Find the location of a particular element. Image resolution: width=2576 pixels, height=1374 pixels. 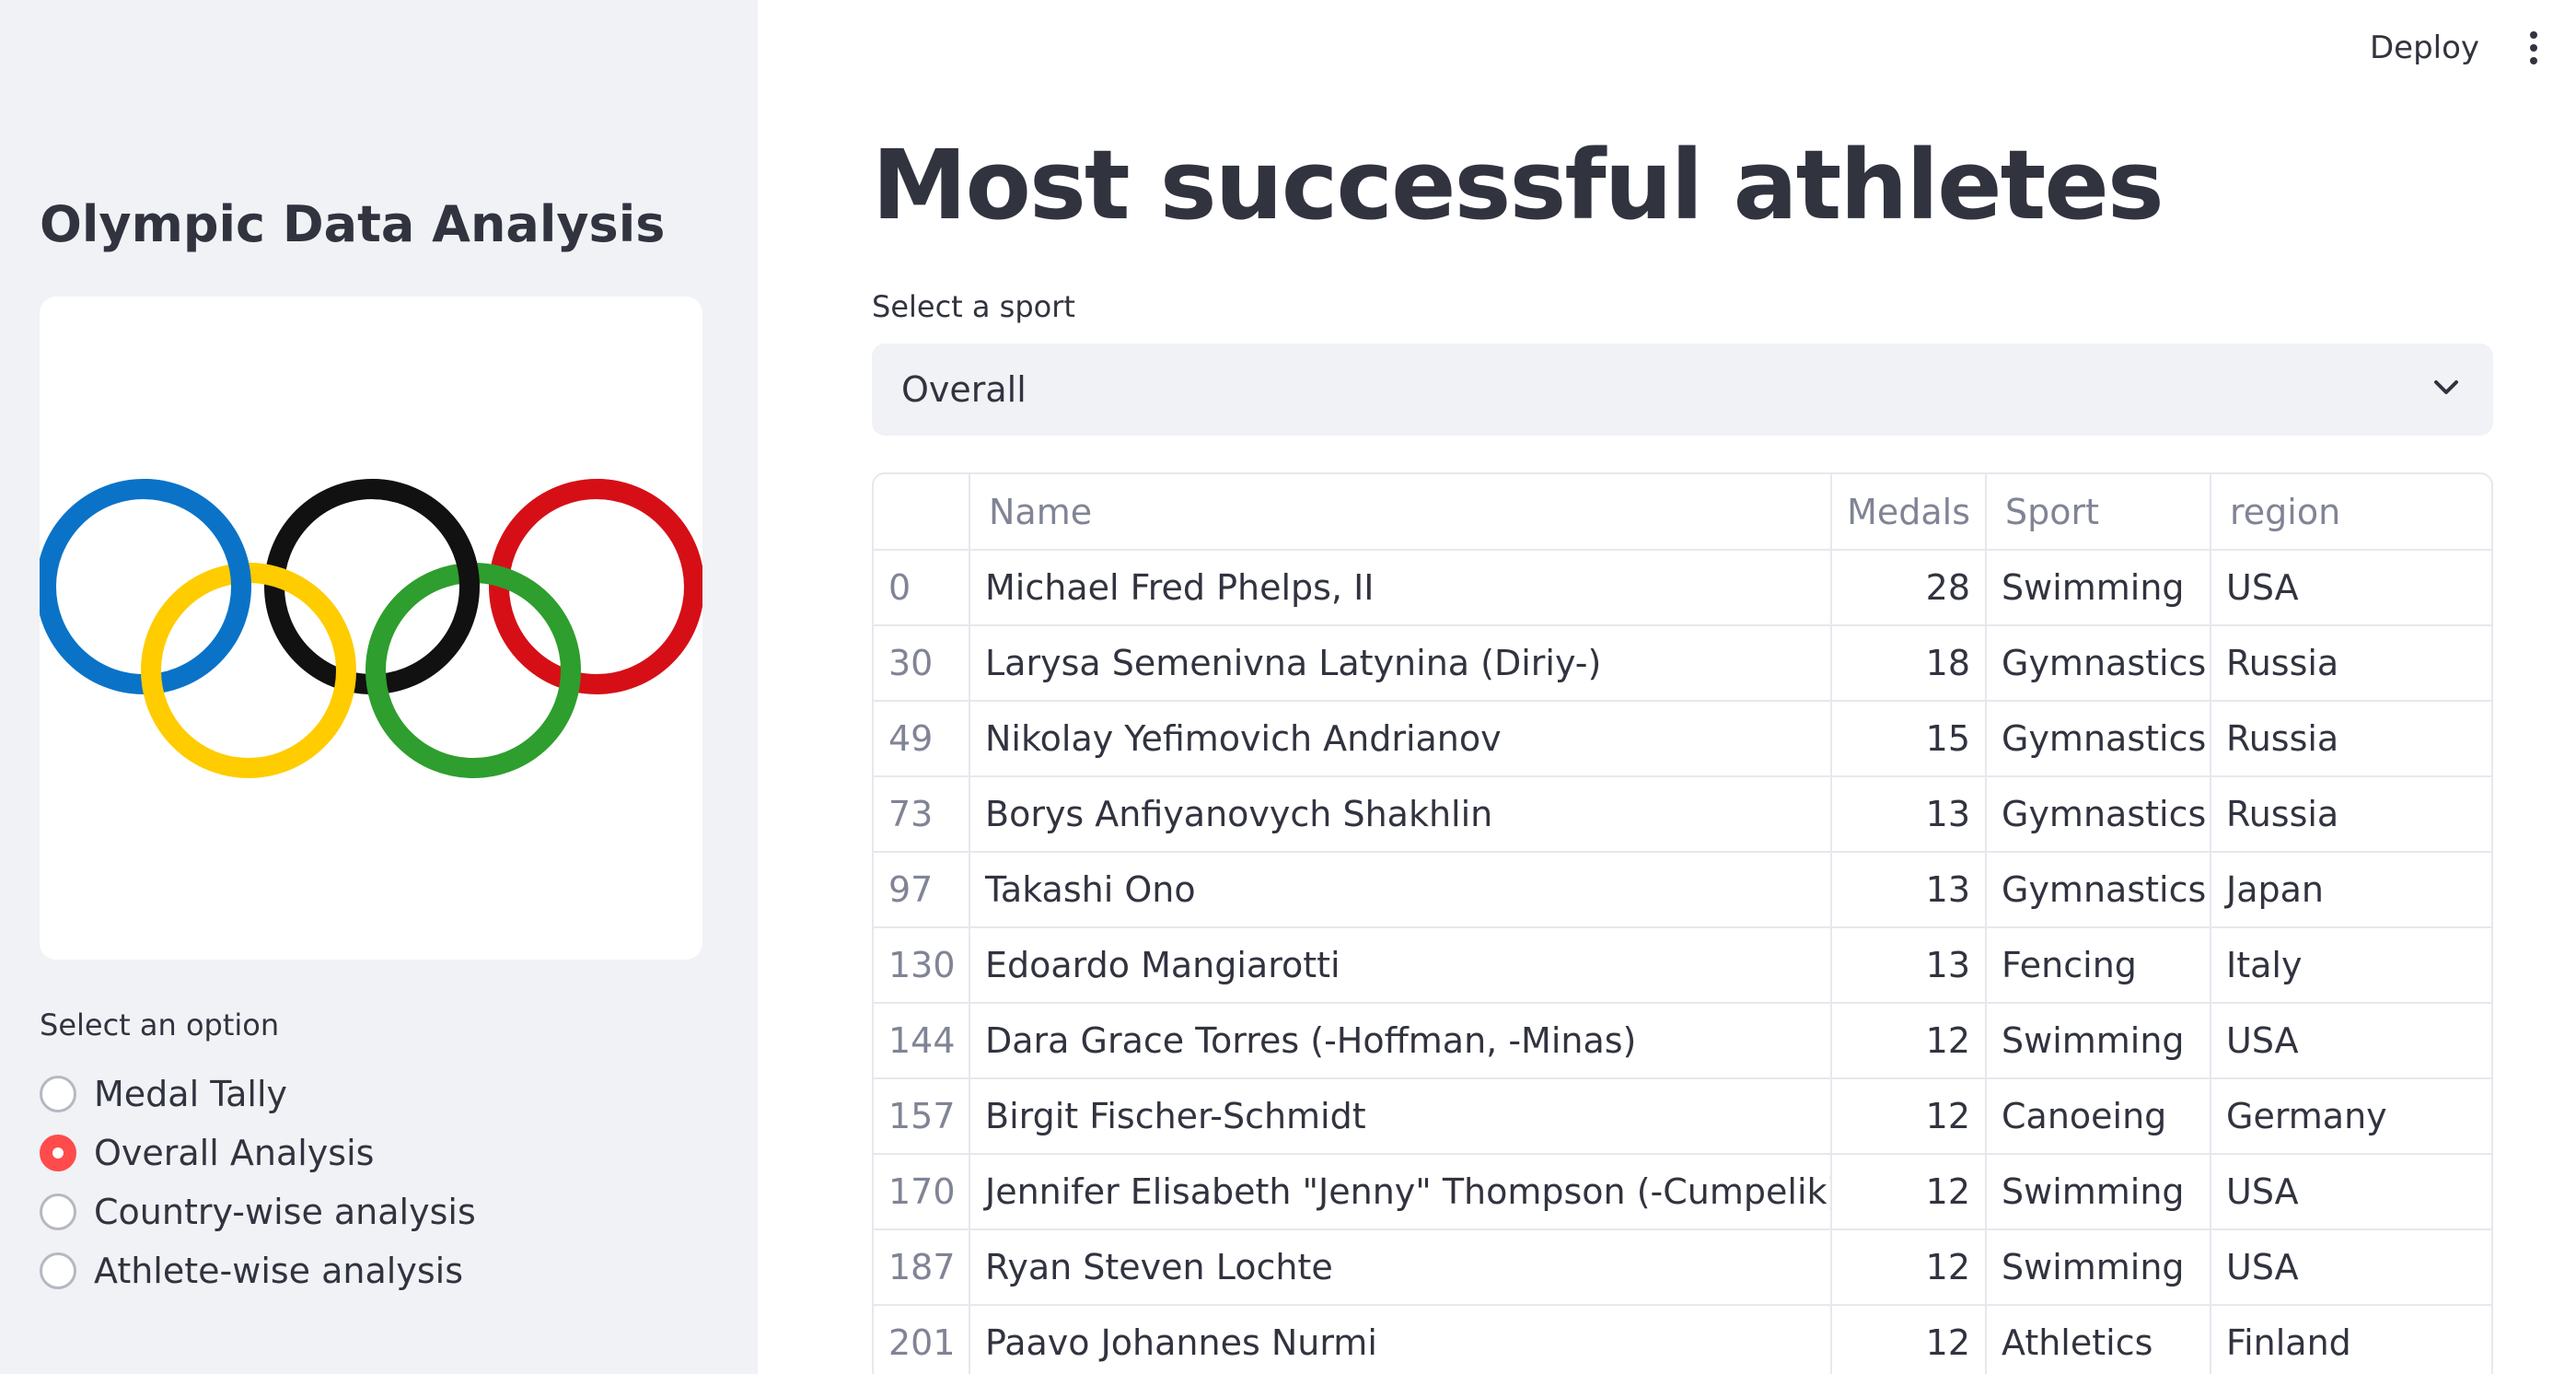

row-index-cell: 157 is located at coordinates (922, 1116).